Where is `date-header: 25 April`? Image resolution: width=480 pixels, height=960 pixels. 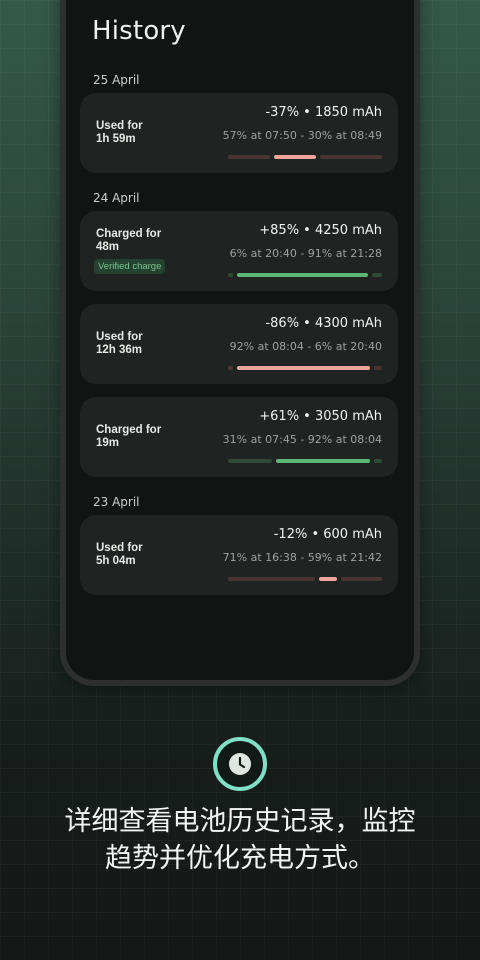 date-header: 25 April is located at coordinates (116, 80).